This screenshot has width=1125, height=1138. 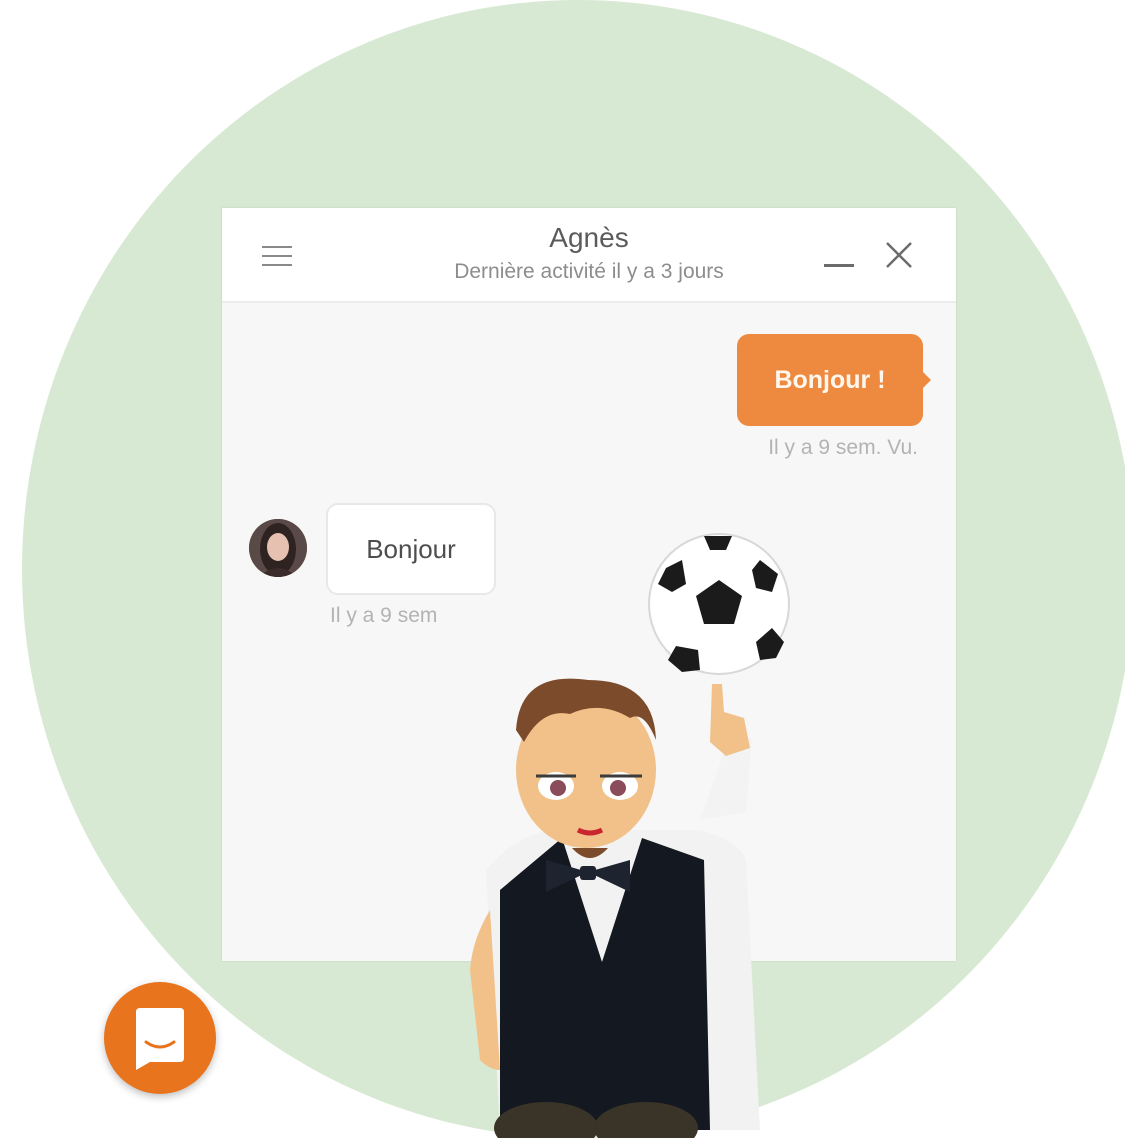 What do you see at coordinates (278, 548) in the screenshot?
I see `contact-avatar` at bounding box center [278, 548].